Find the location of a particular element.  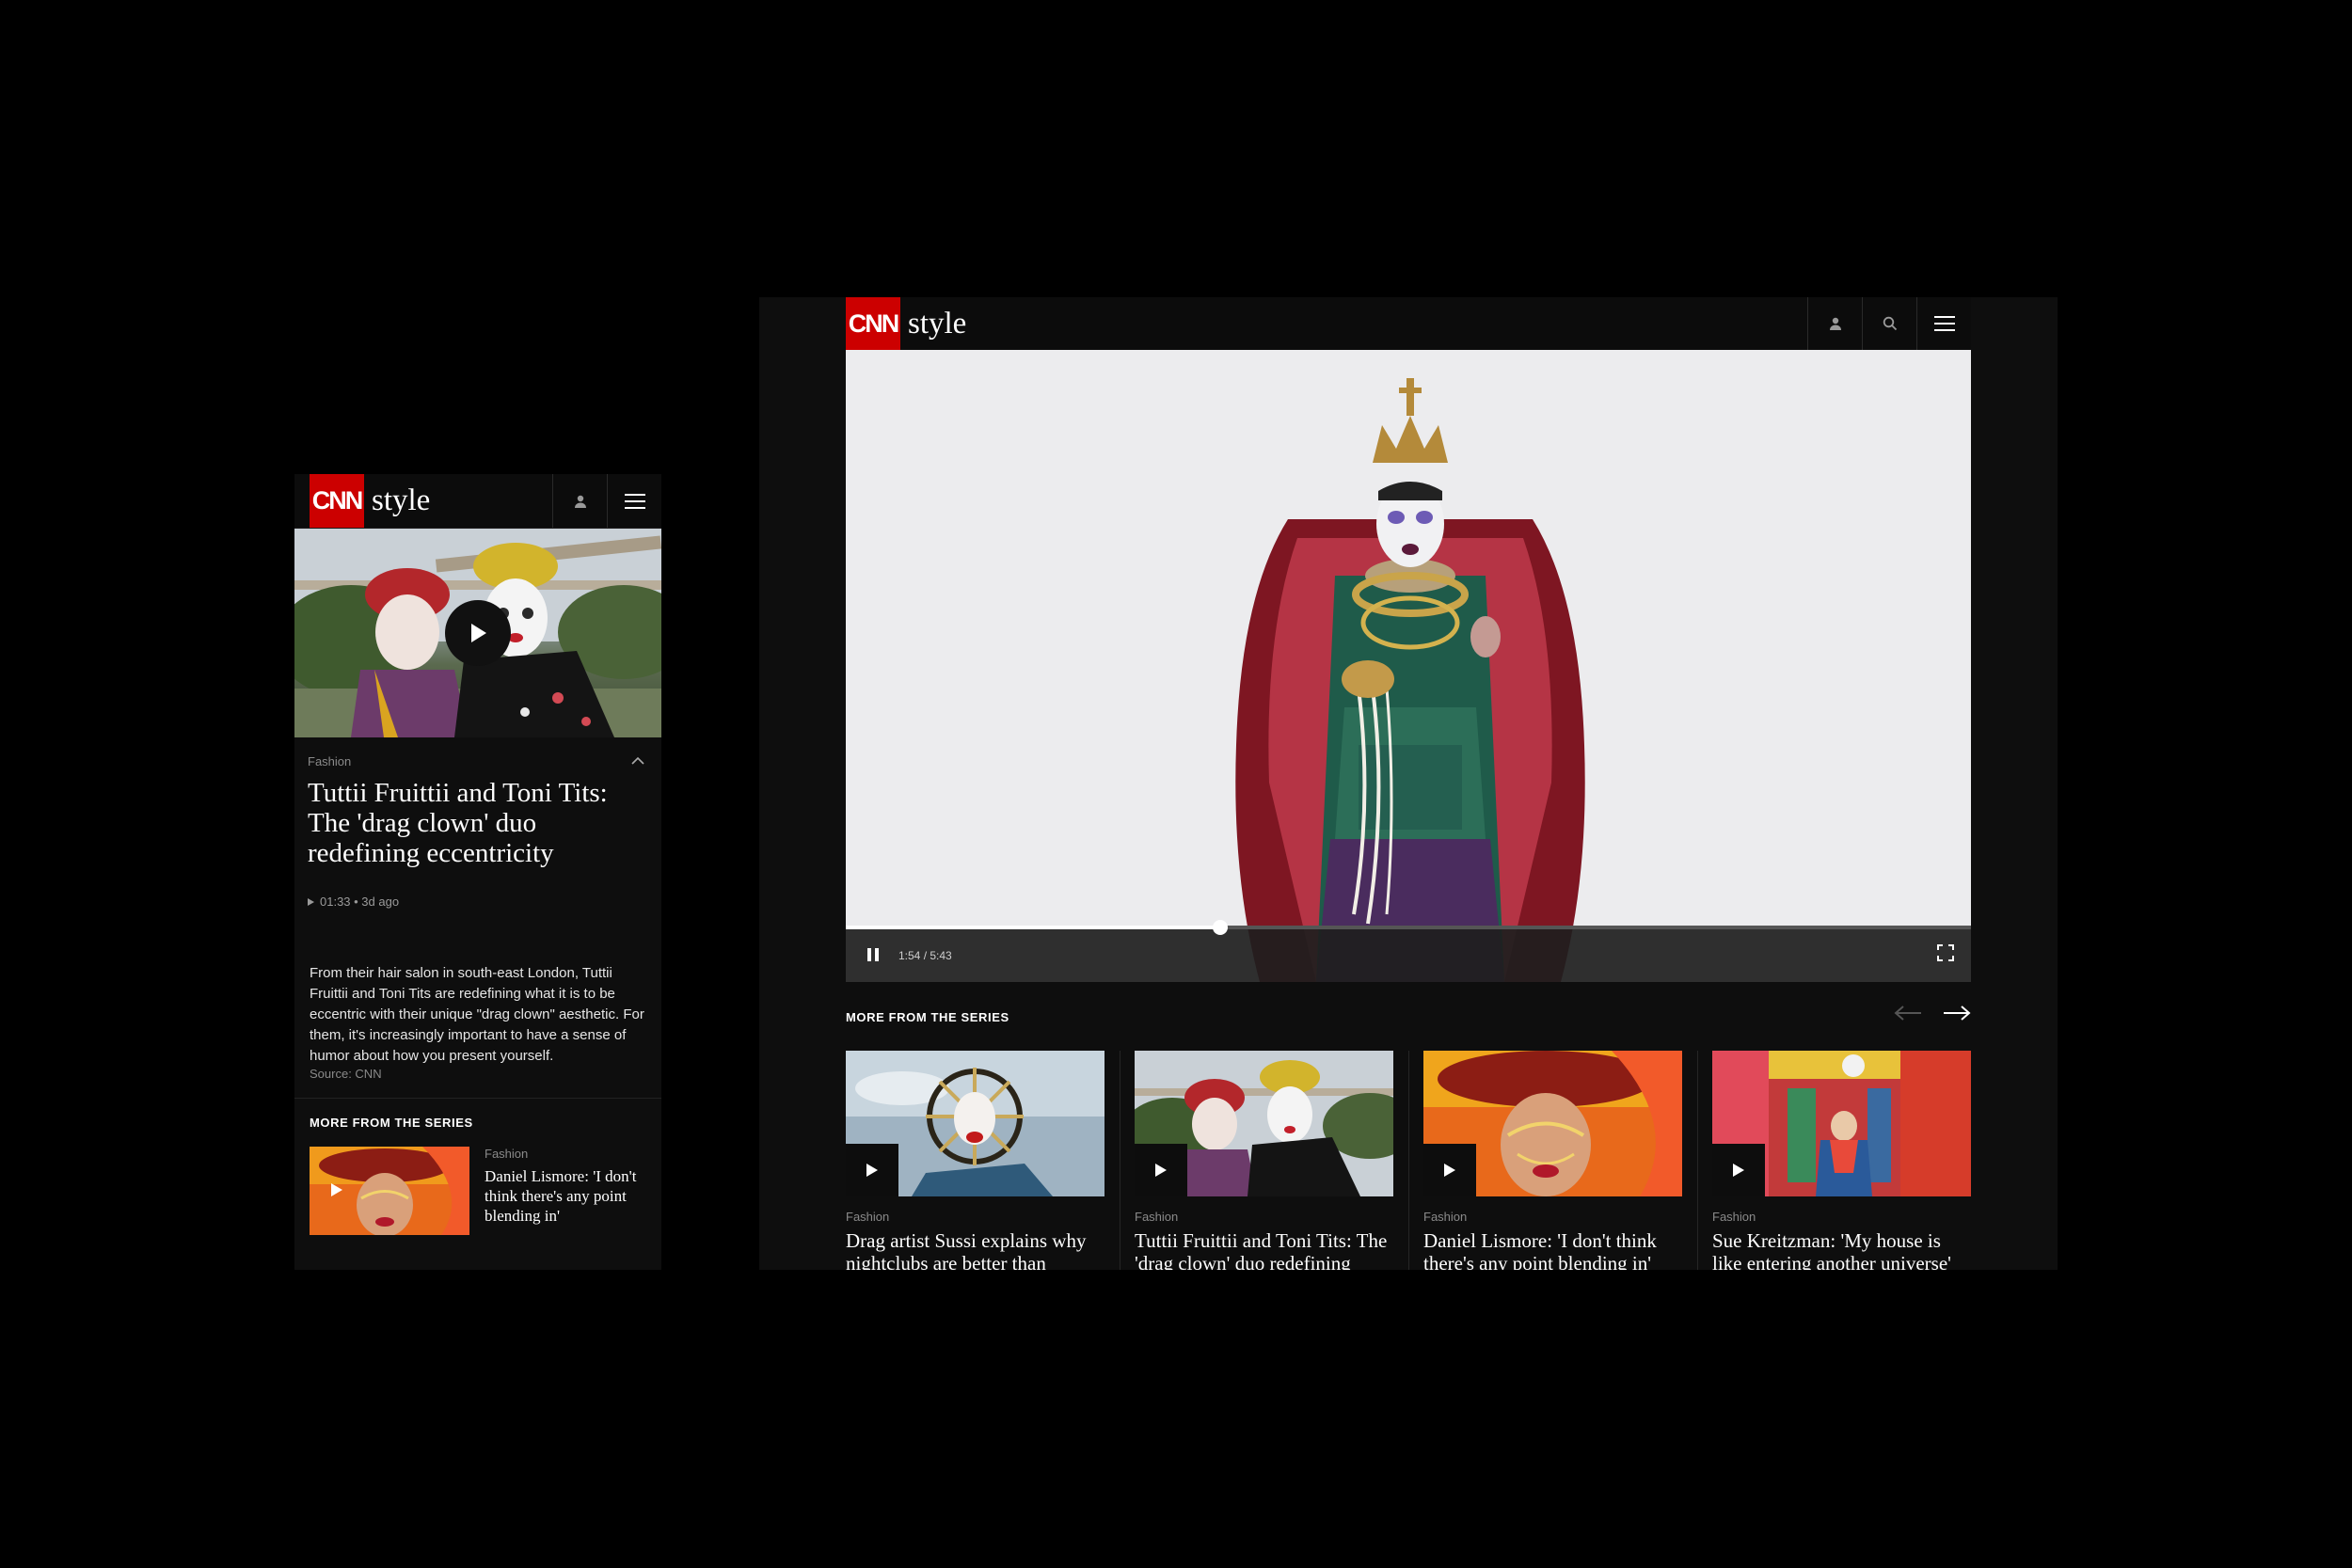

video-duration: 01:33 • 3d ago is located at coordinates (477, 902).